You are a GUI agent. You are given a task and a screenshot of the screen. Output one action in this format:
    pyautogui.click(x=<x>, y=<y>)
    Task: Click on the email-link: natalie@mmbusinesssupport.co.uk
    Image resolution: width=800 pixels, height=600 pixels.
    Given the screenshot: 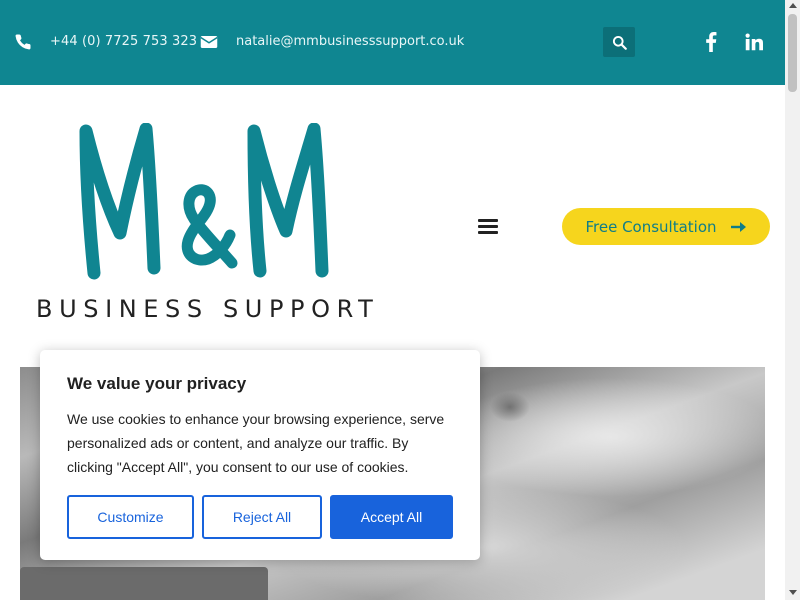 What is the action you would take?
    pyautogui.click(x=350, y=41)
    